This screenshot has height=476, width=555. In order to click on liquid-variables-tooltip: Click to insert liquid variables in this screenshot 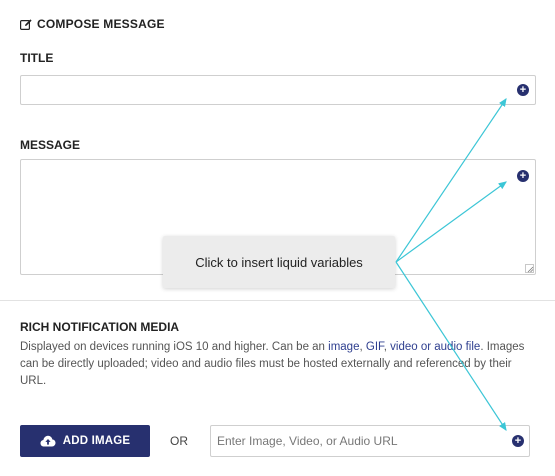, I will do `click(279, 262)`.